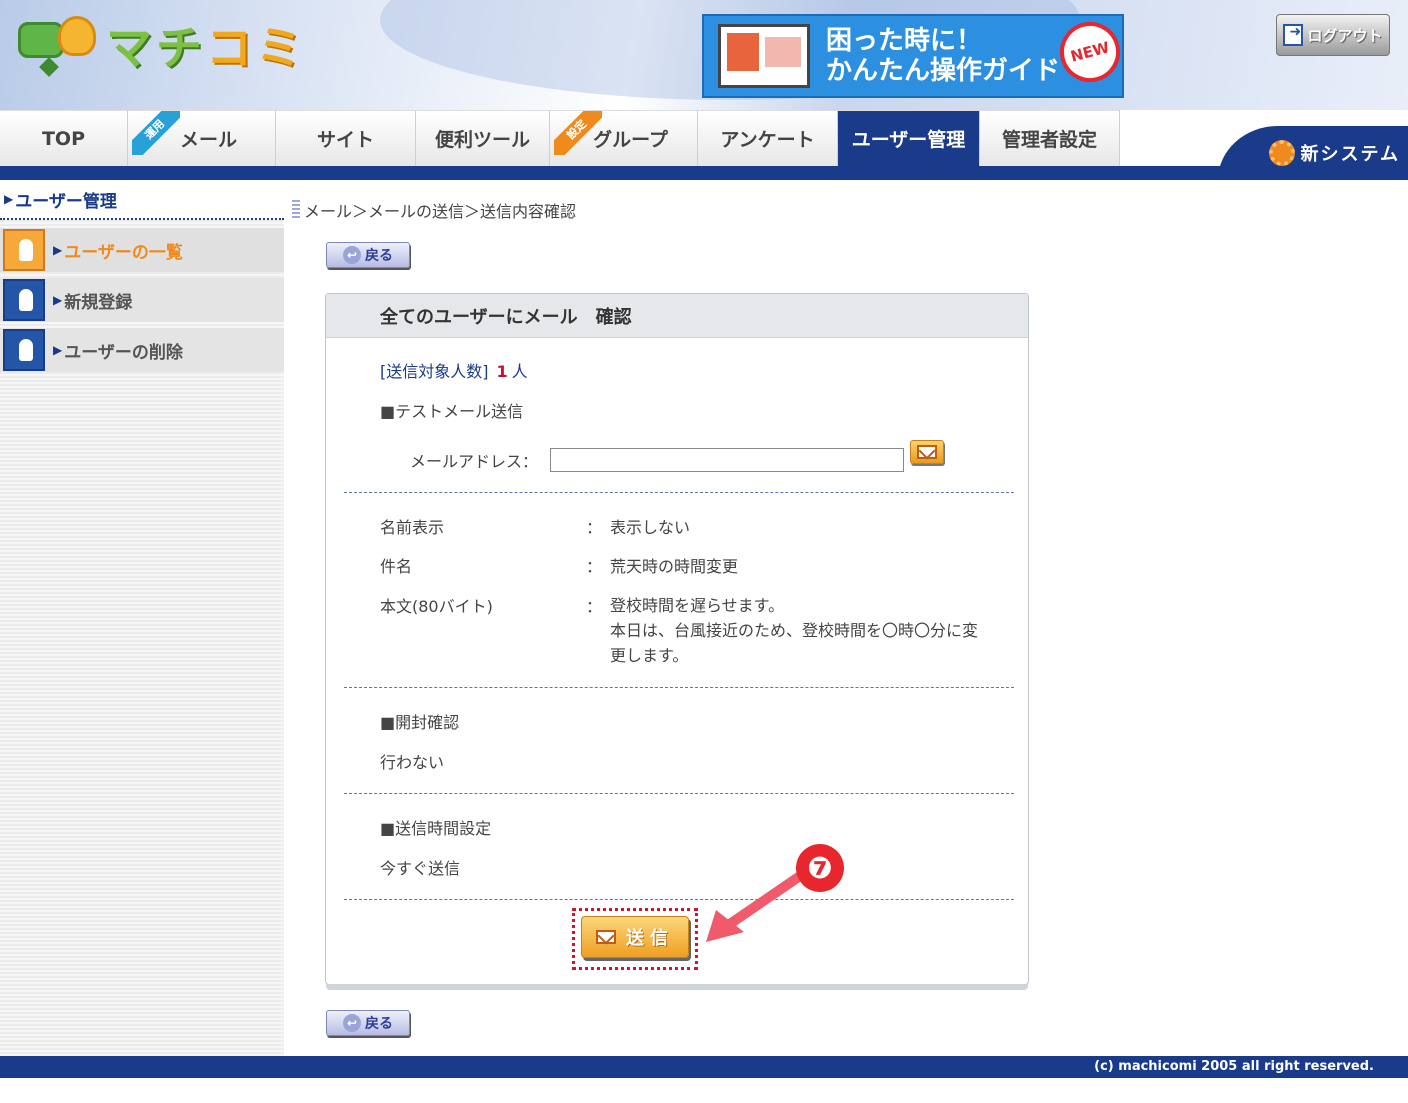  What do you see at coordinates (434, 210) in the screenshot?
I see `breadcrumb: メール＞メールの送信＞送信内容確認` at bounding box center [434, 210].